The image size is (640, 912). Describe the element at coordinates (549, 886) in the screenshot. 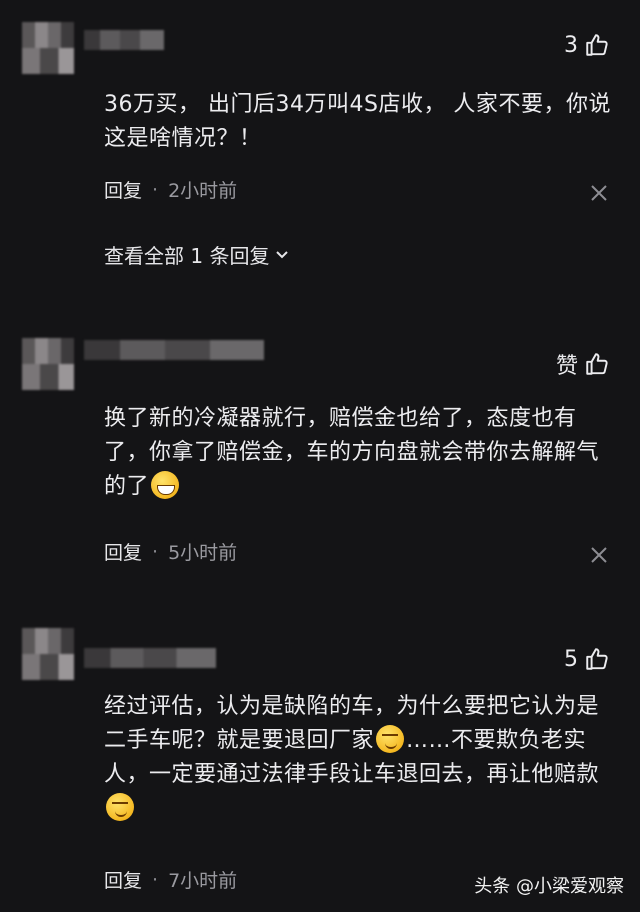

I see `watermark: 头条 @小梁爱观察` at that location.